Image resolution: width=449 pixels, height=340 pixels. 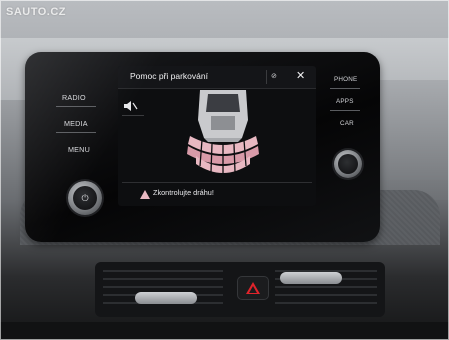 What do you see at coordinates (410, 130) in the screenshot?
I see `dashboard-right-panel` at bounding box center [410, 130].